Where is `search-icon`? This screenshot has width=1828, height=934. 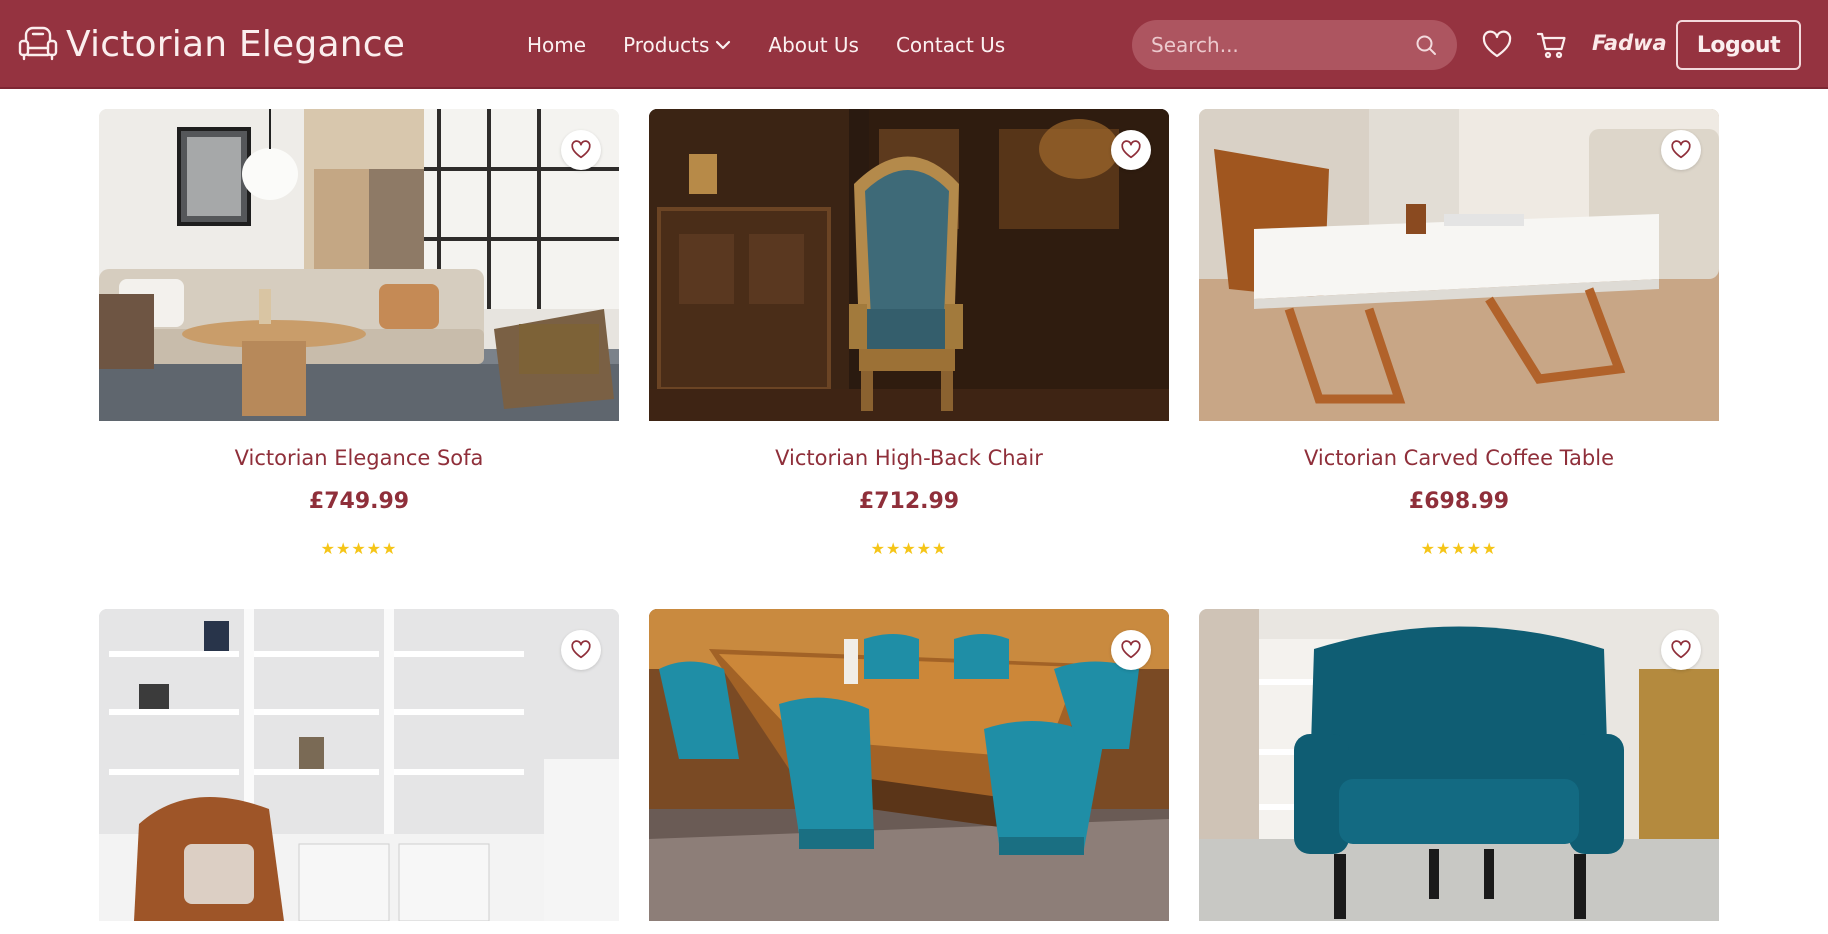
search-icon is located at coordinates (1426, 45).